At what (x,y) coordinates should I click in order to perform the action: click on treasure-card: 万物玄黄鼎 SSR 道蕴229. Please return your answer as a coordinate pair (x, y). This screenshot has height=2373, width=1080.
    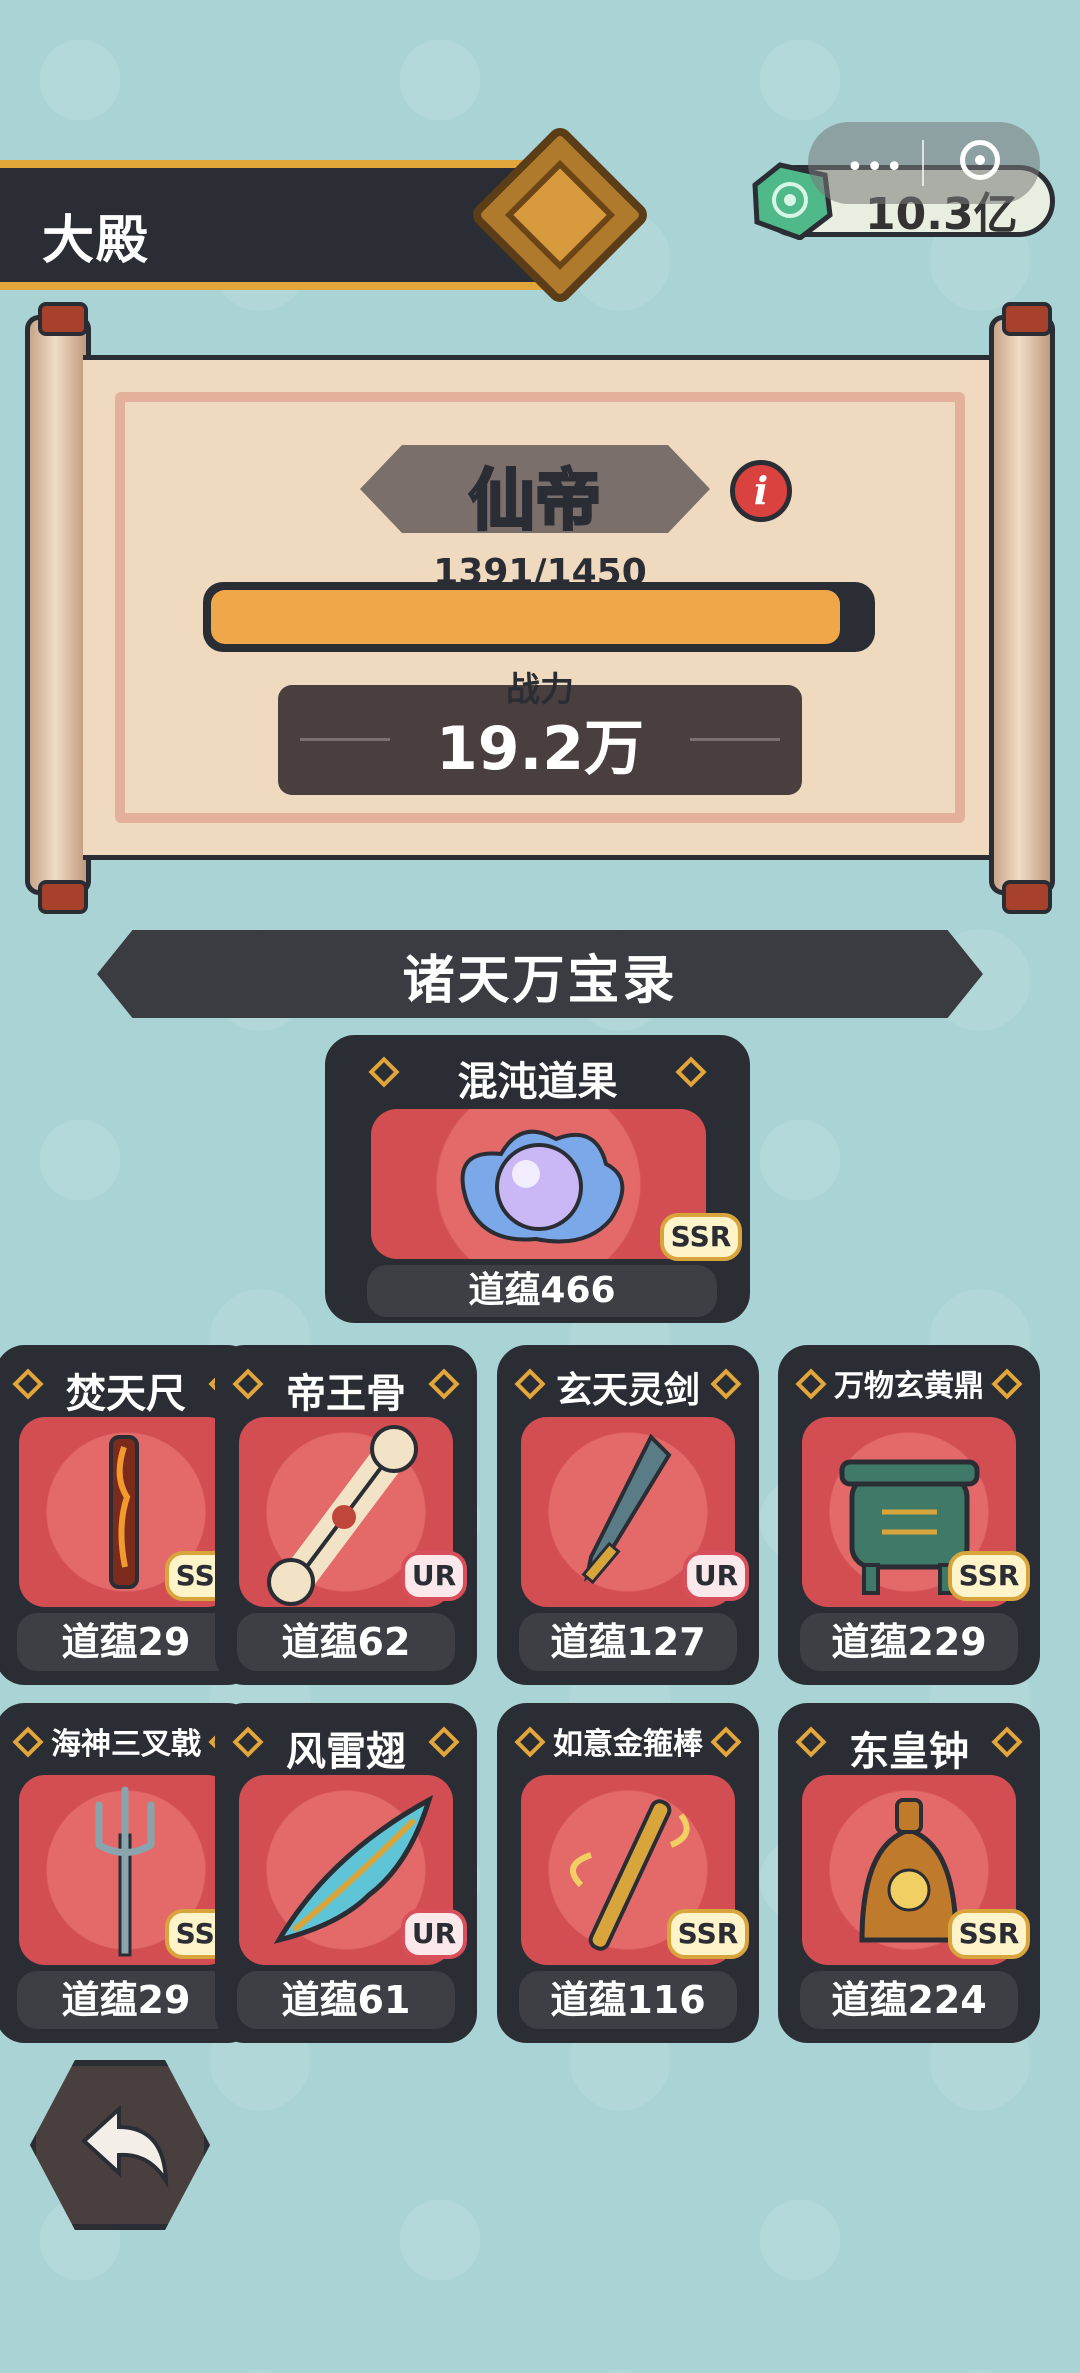
    Looking at the image, I should click on (909, 1515).